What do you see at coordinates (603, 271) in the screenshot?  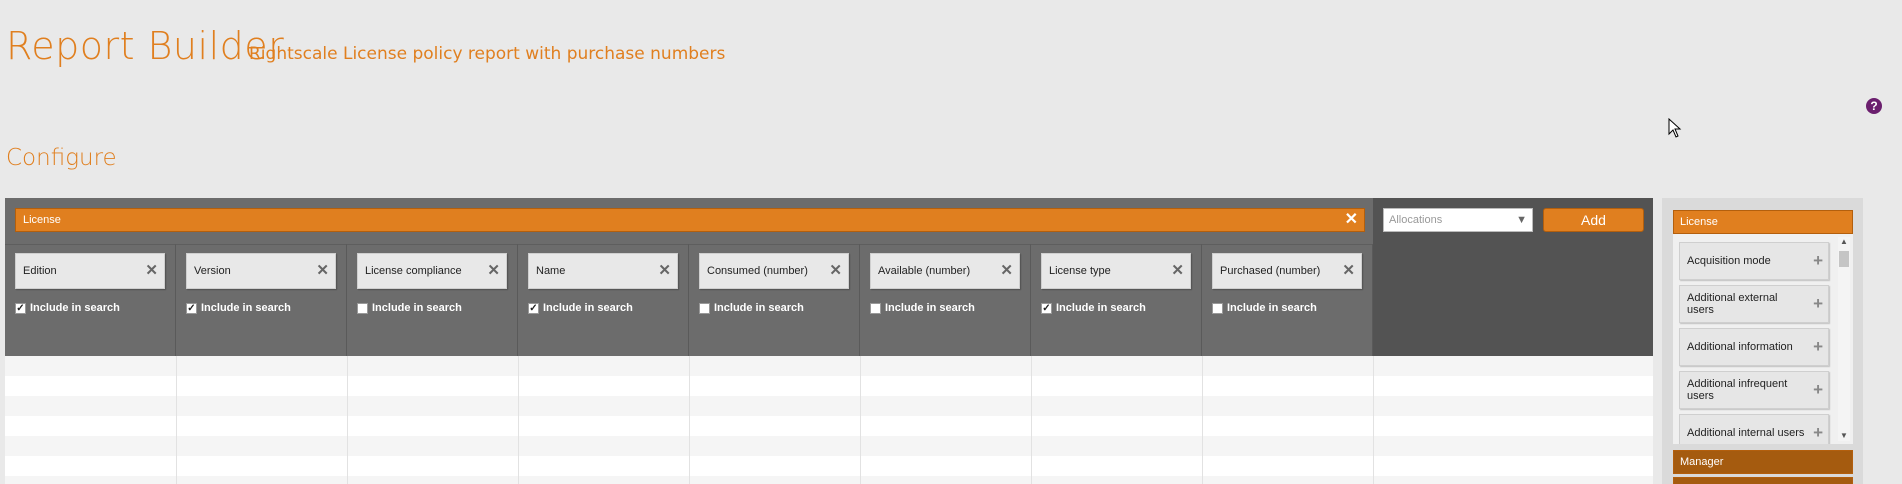 I see `field-chip: Name ✕` at bounding box center [603, 271].